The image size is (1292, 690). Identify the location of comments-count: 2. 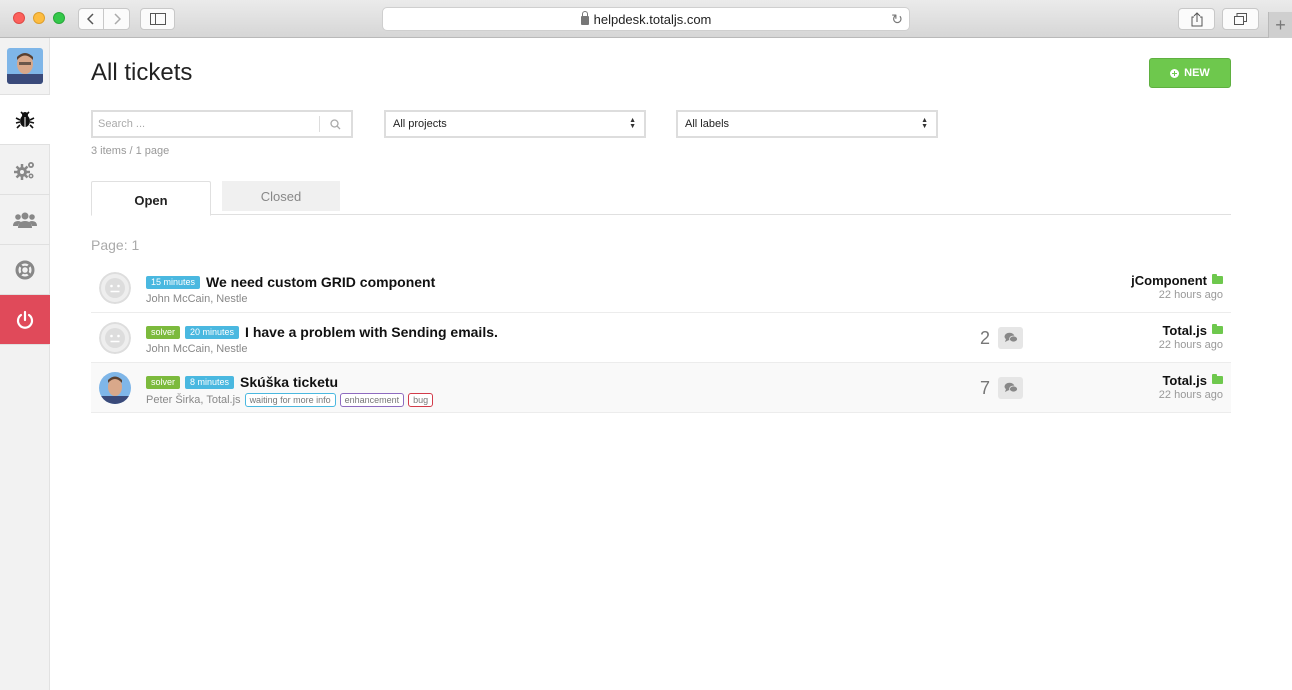
(1002, 338).